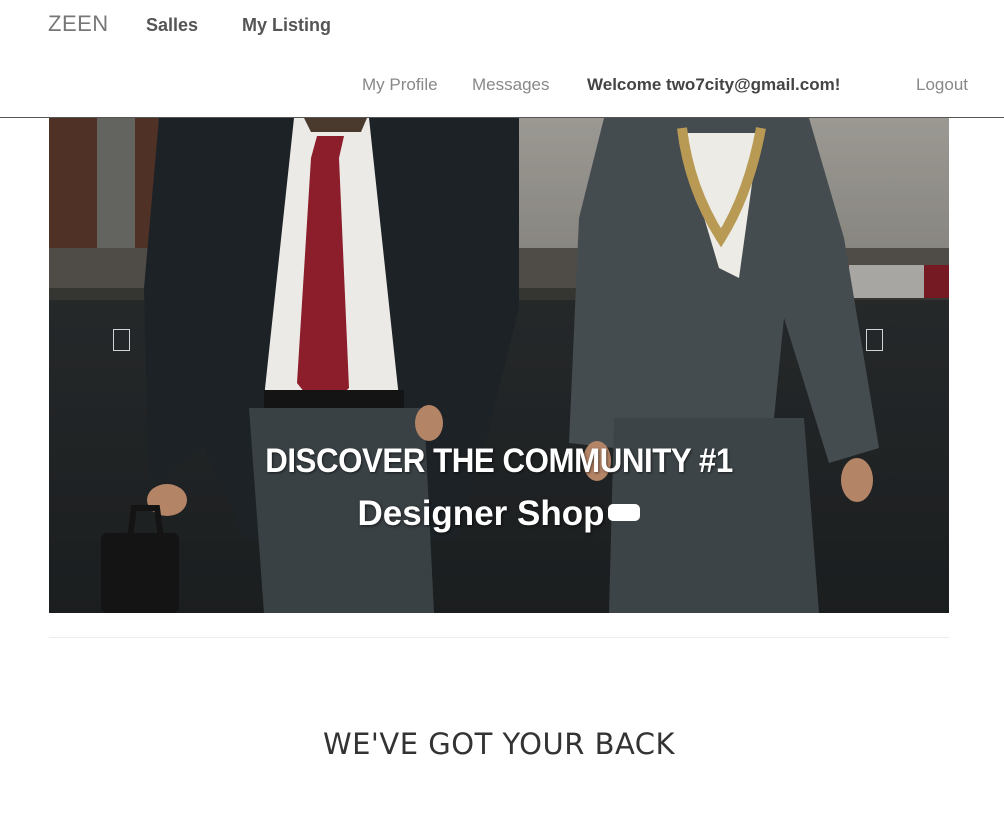 Image resolution: width=1004 pixels, height=814 pixels. I want to click on nav-link-salles: Salles, so click(172, 25).